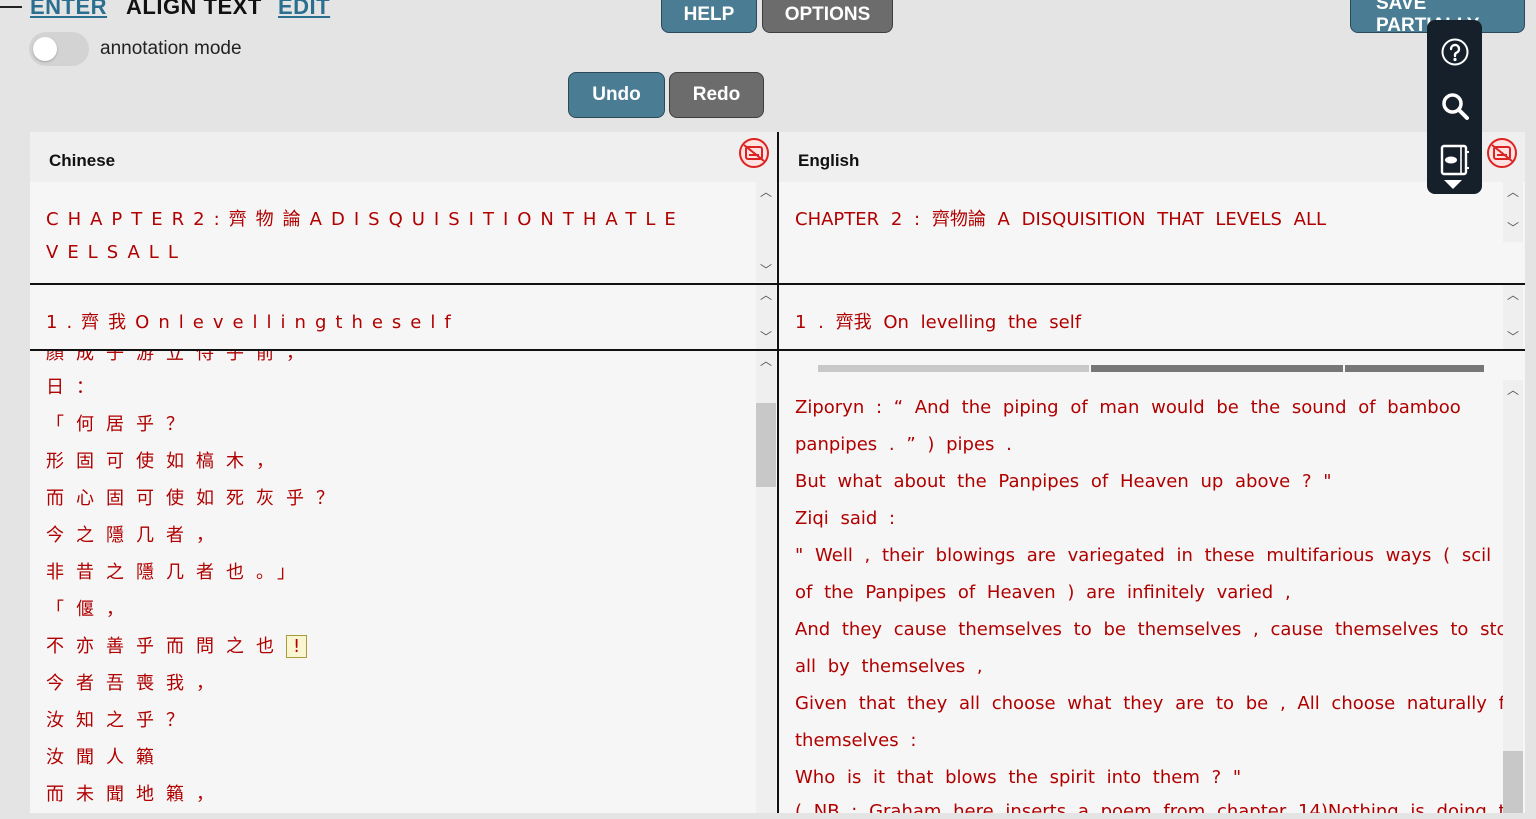 This screenshot has height=819, width=1536. What do you see at coordinates (196, 498) in the screenshot?
I see `chinese-line: 而心固可使如死灰乎？` at bounding box center [196, 498].